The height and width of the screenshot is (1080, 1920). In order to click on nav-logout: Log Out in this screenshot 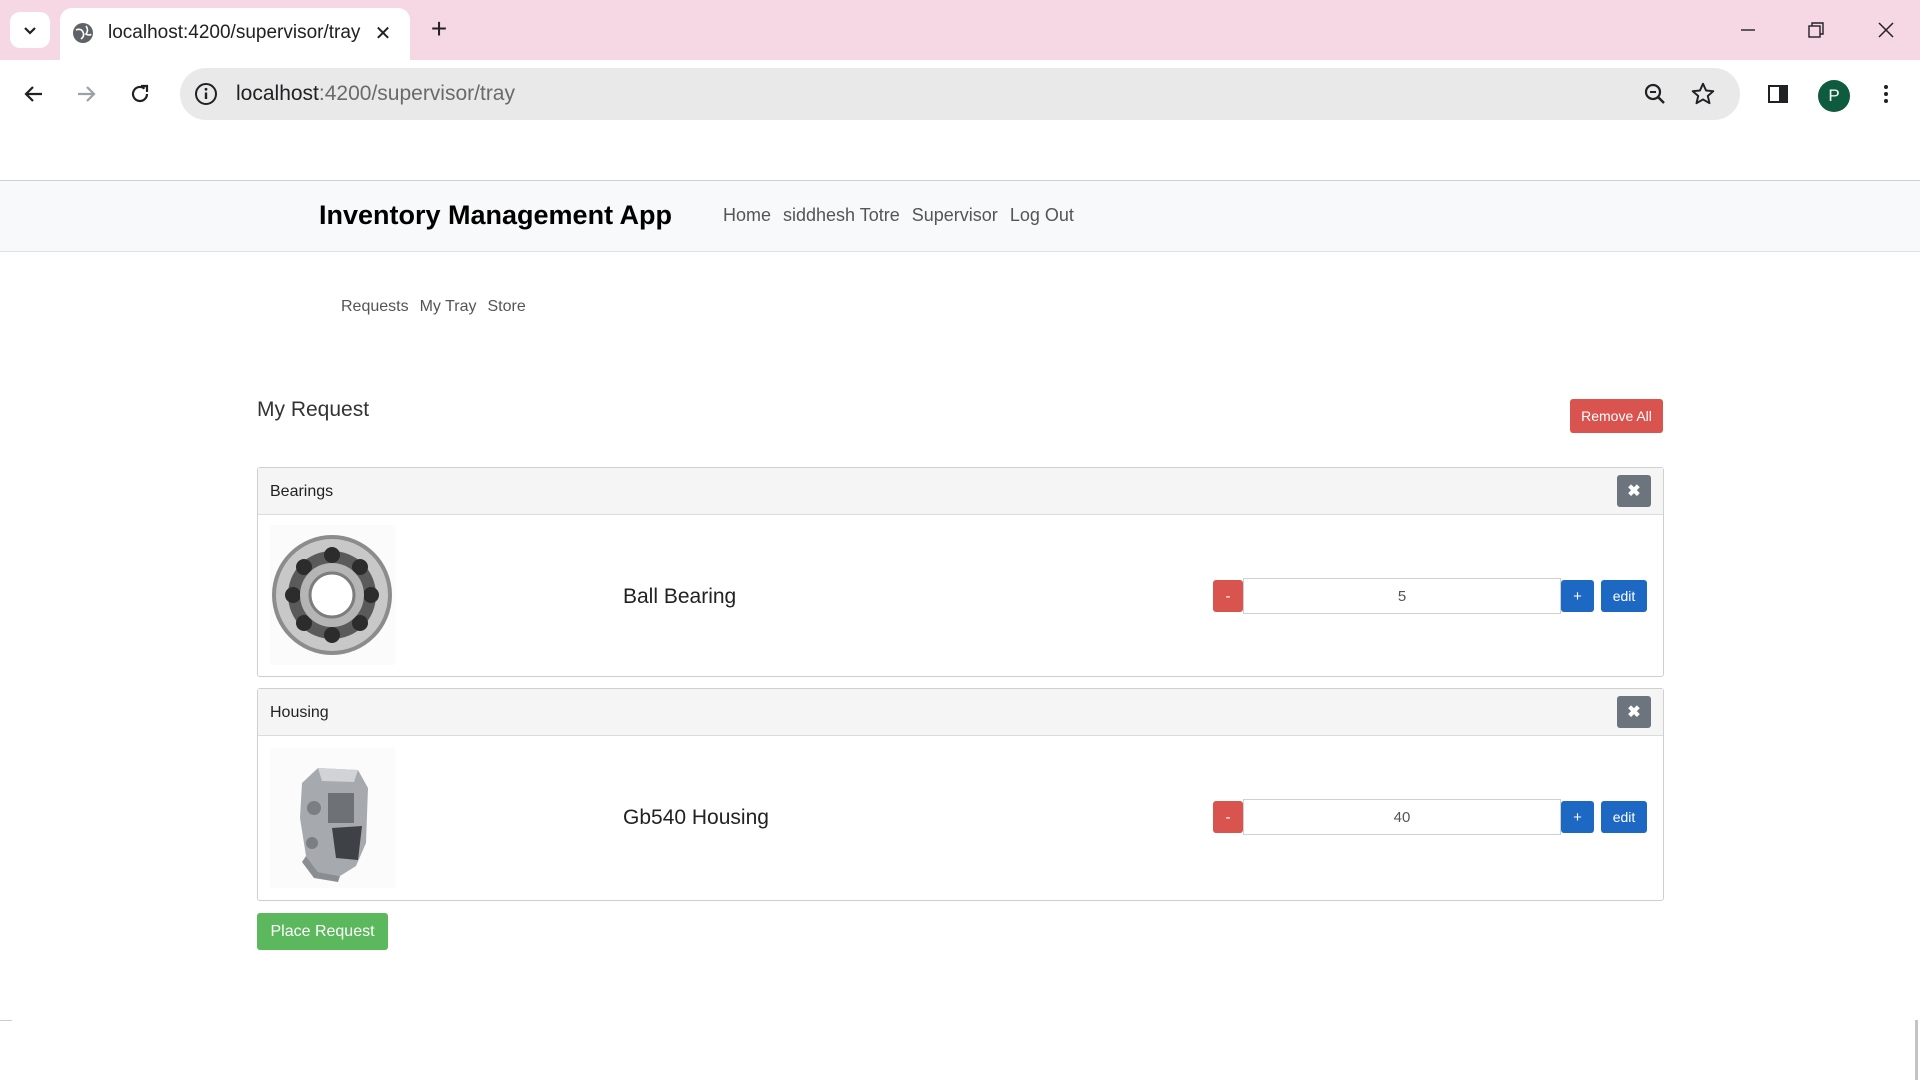, I will do `click(1042, 215)`.